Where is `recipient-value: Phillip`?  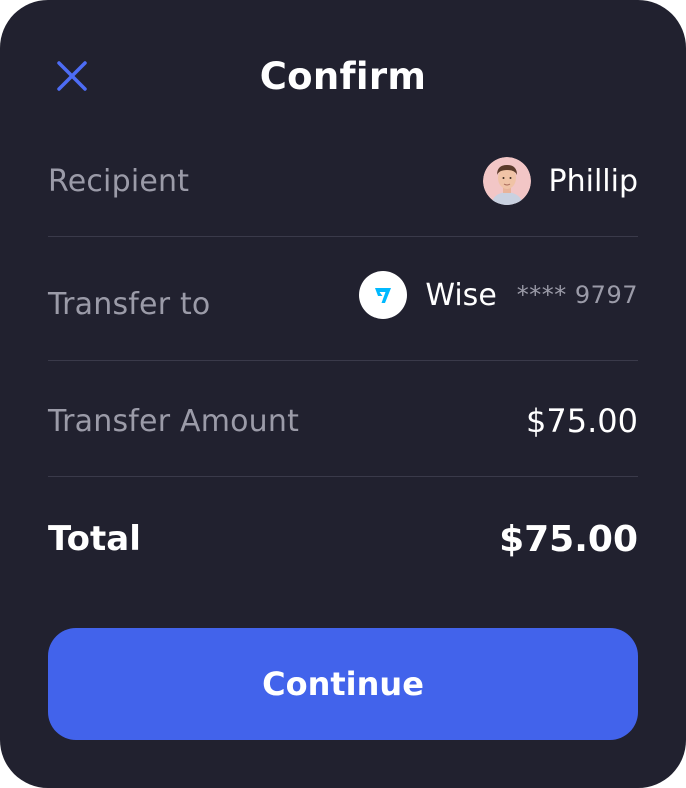 recipient-value: Phillip is located at coordinates (560, 181).